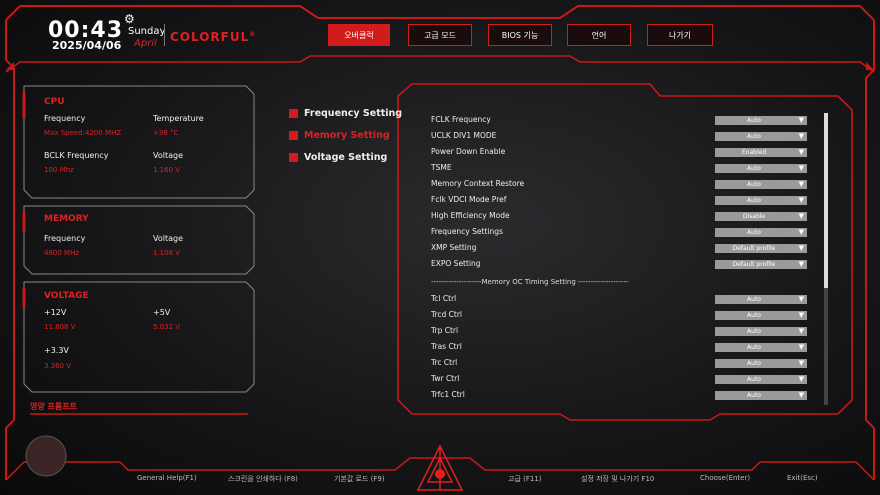 This screenshot has height=495, width=880. What do you see at coordinates (445, 378) in the screenshot?
I see `setting-label: Twr Ctrl` at bounding box center [445, 378].